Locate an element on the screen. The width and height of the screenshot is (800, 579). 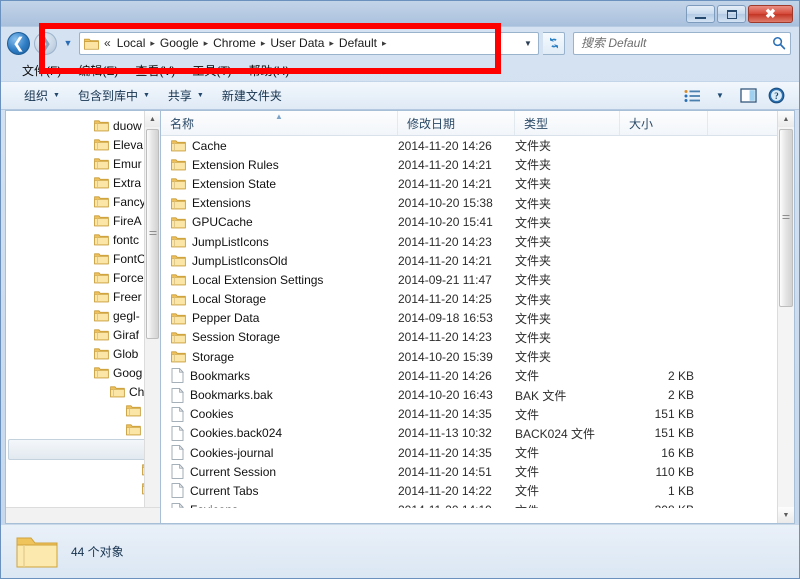
file-row: Favicons 2014-11-20 14:19文件308 KB is located at coordinates (477, 504).